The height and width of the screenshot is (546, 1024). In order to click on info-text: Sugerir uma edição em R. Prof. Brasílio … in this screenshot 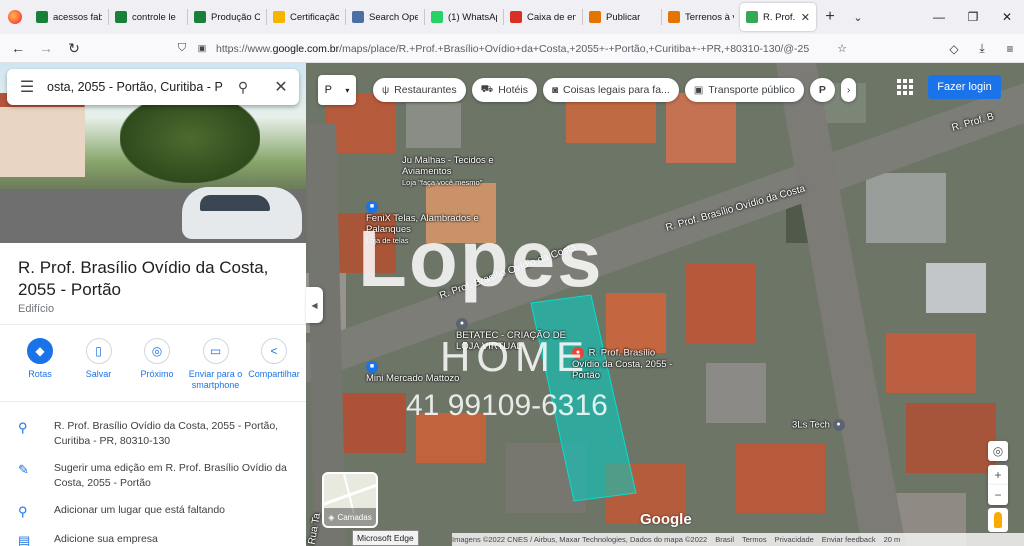, I will do `click(170, 475)`.